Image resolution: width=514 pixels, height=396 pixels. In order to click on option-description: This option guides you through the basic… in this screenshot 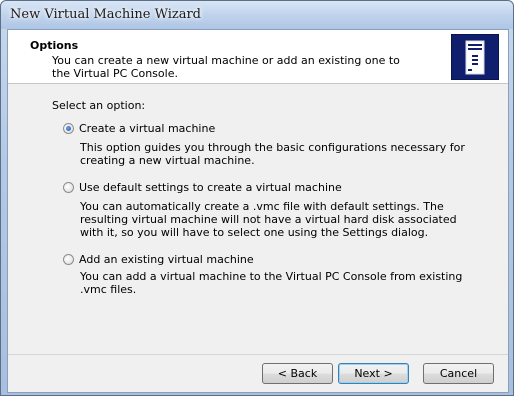, I will do `click(272, 154)`.